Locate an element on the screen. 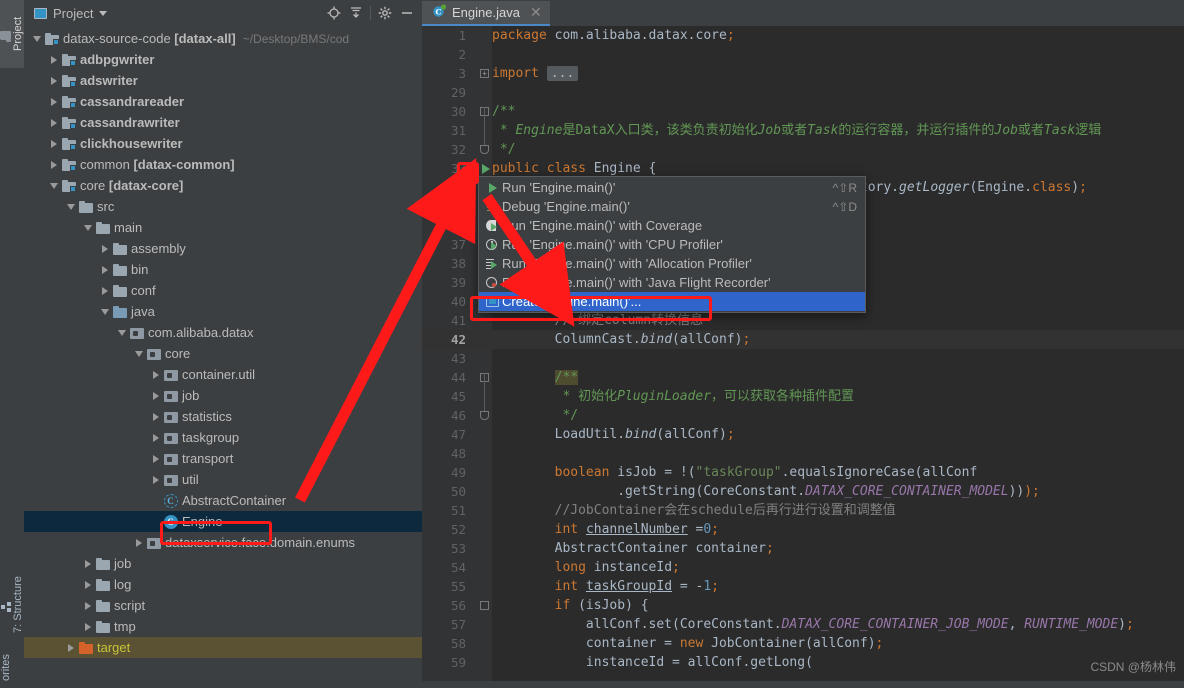  tree-node-java: java is located at coordinates (223, 311).